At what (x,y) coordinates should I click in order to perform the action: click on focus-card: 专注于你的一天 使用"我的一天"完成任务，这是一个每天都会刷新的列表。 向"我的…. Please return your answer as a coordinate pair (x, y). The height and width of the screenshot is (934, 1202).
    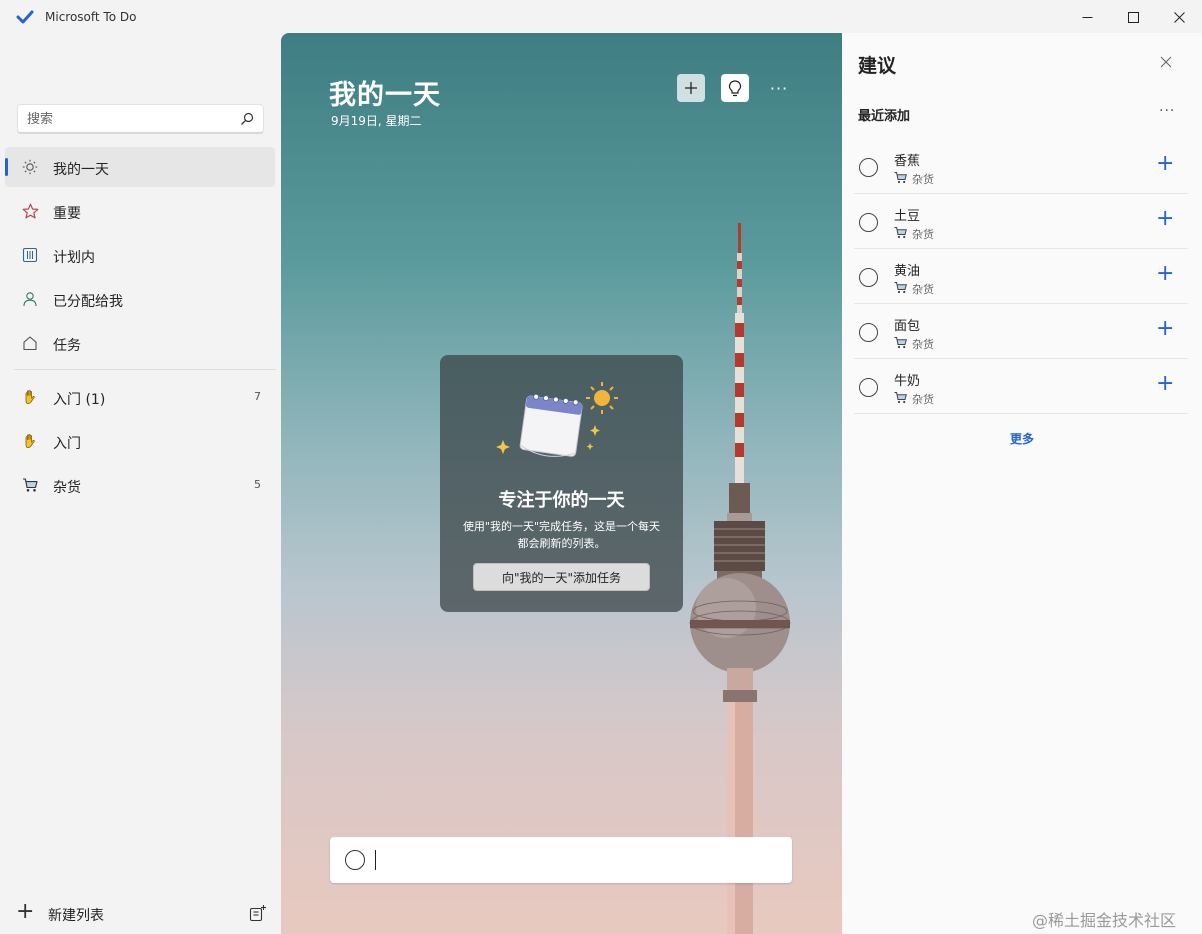
    Looking at the image, I should click on (561, 483).